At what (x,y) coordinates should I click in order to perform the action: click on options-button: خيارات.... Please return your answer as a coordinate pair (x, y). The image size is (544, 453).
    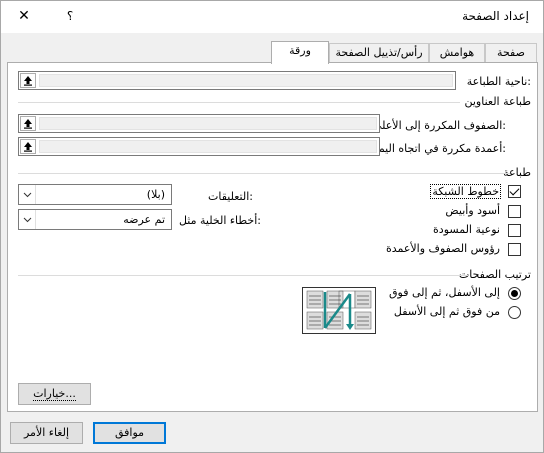
    Looking at the image, I should click on (54, 394).